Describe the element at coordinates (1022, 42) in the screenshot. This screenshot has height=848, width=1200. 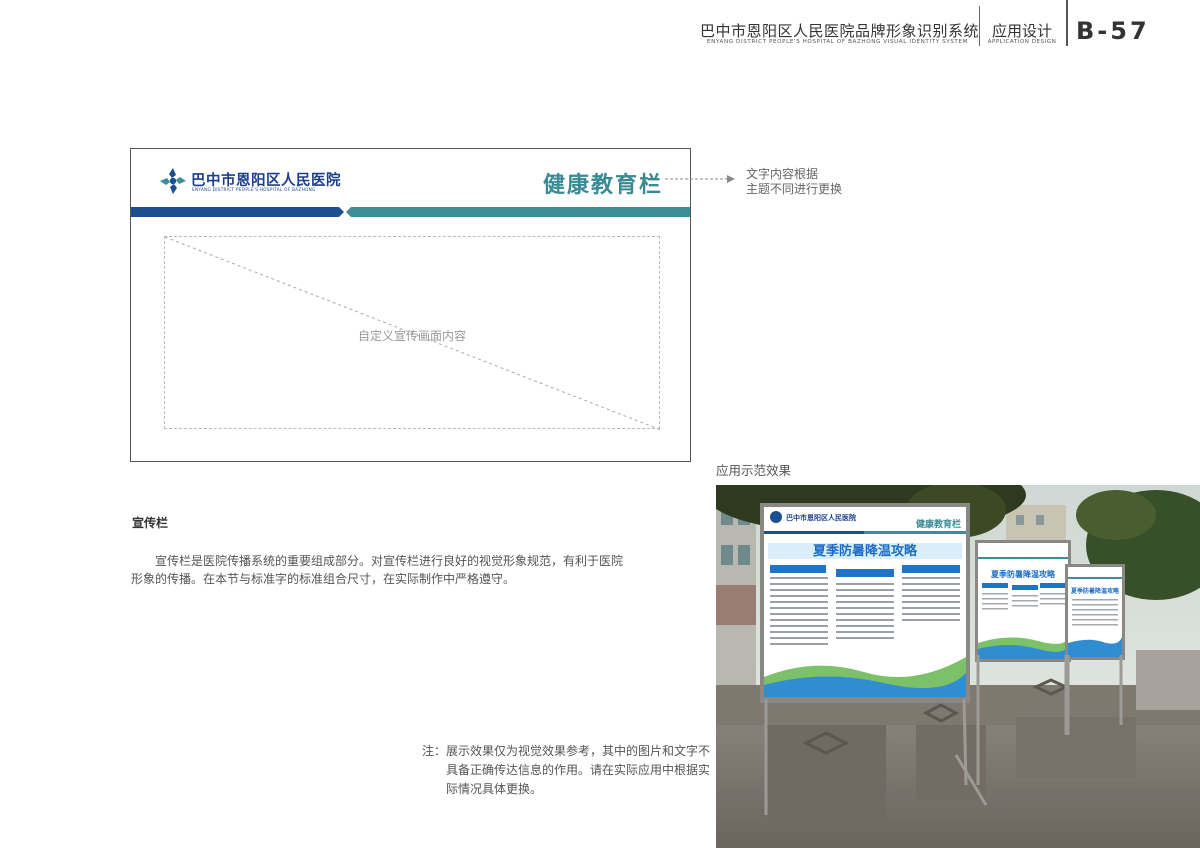
I see `header-section-en: APPLICATION DESIGN` at that location.